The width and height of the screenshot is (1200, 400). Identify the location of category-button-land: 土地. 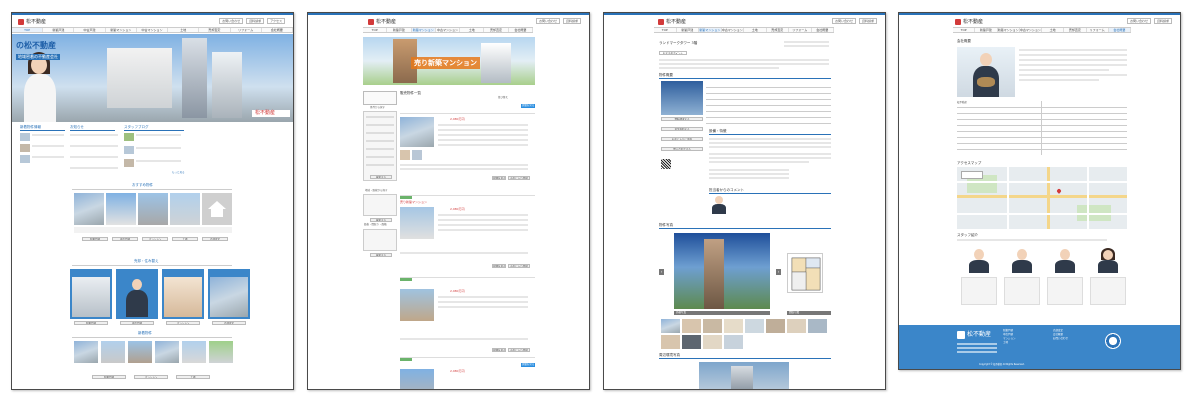
(185, 239).